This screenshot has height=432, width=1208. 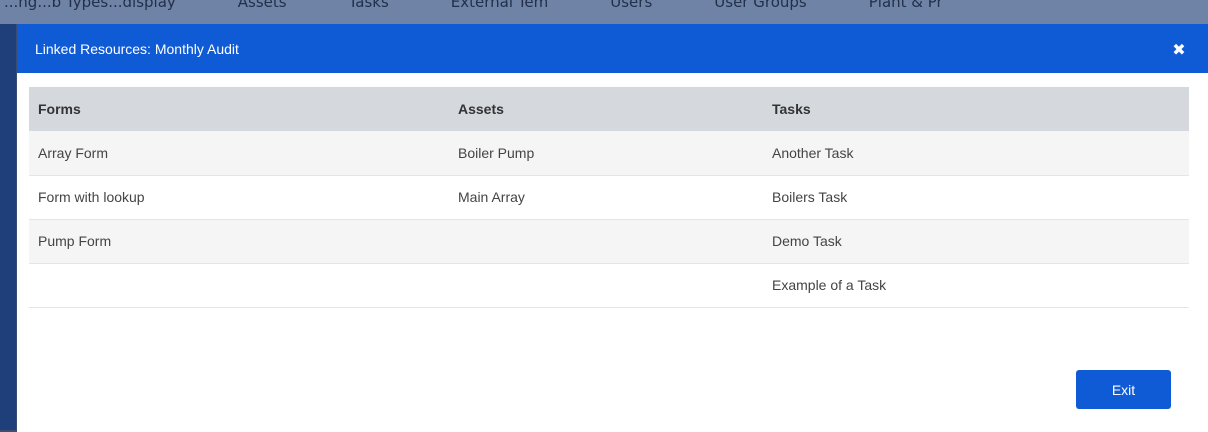 What do you see at coordinates (481, 109) in the screenshot?
I see `column-header-assets: Assets` at bounding box center [481, 109].